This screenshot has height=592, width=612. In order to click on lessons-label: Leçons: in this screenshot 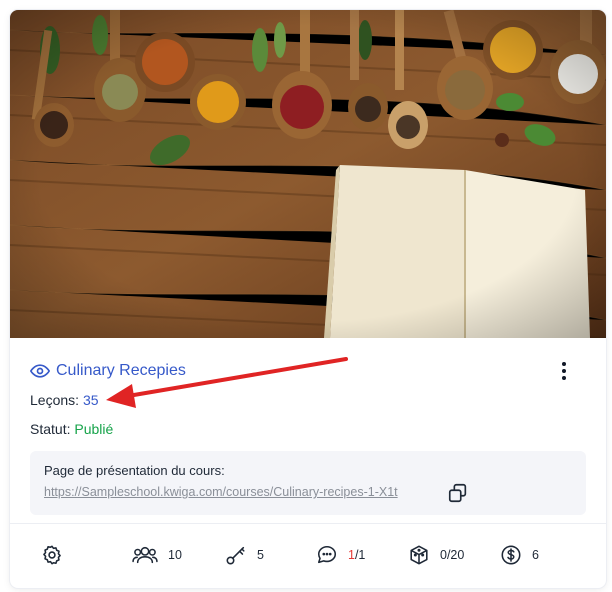, I will do `click(55, 400)`.